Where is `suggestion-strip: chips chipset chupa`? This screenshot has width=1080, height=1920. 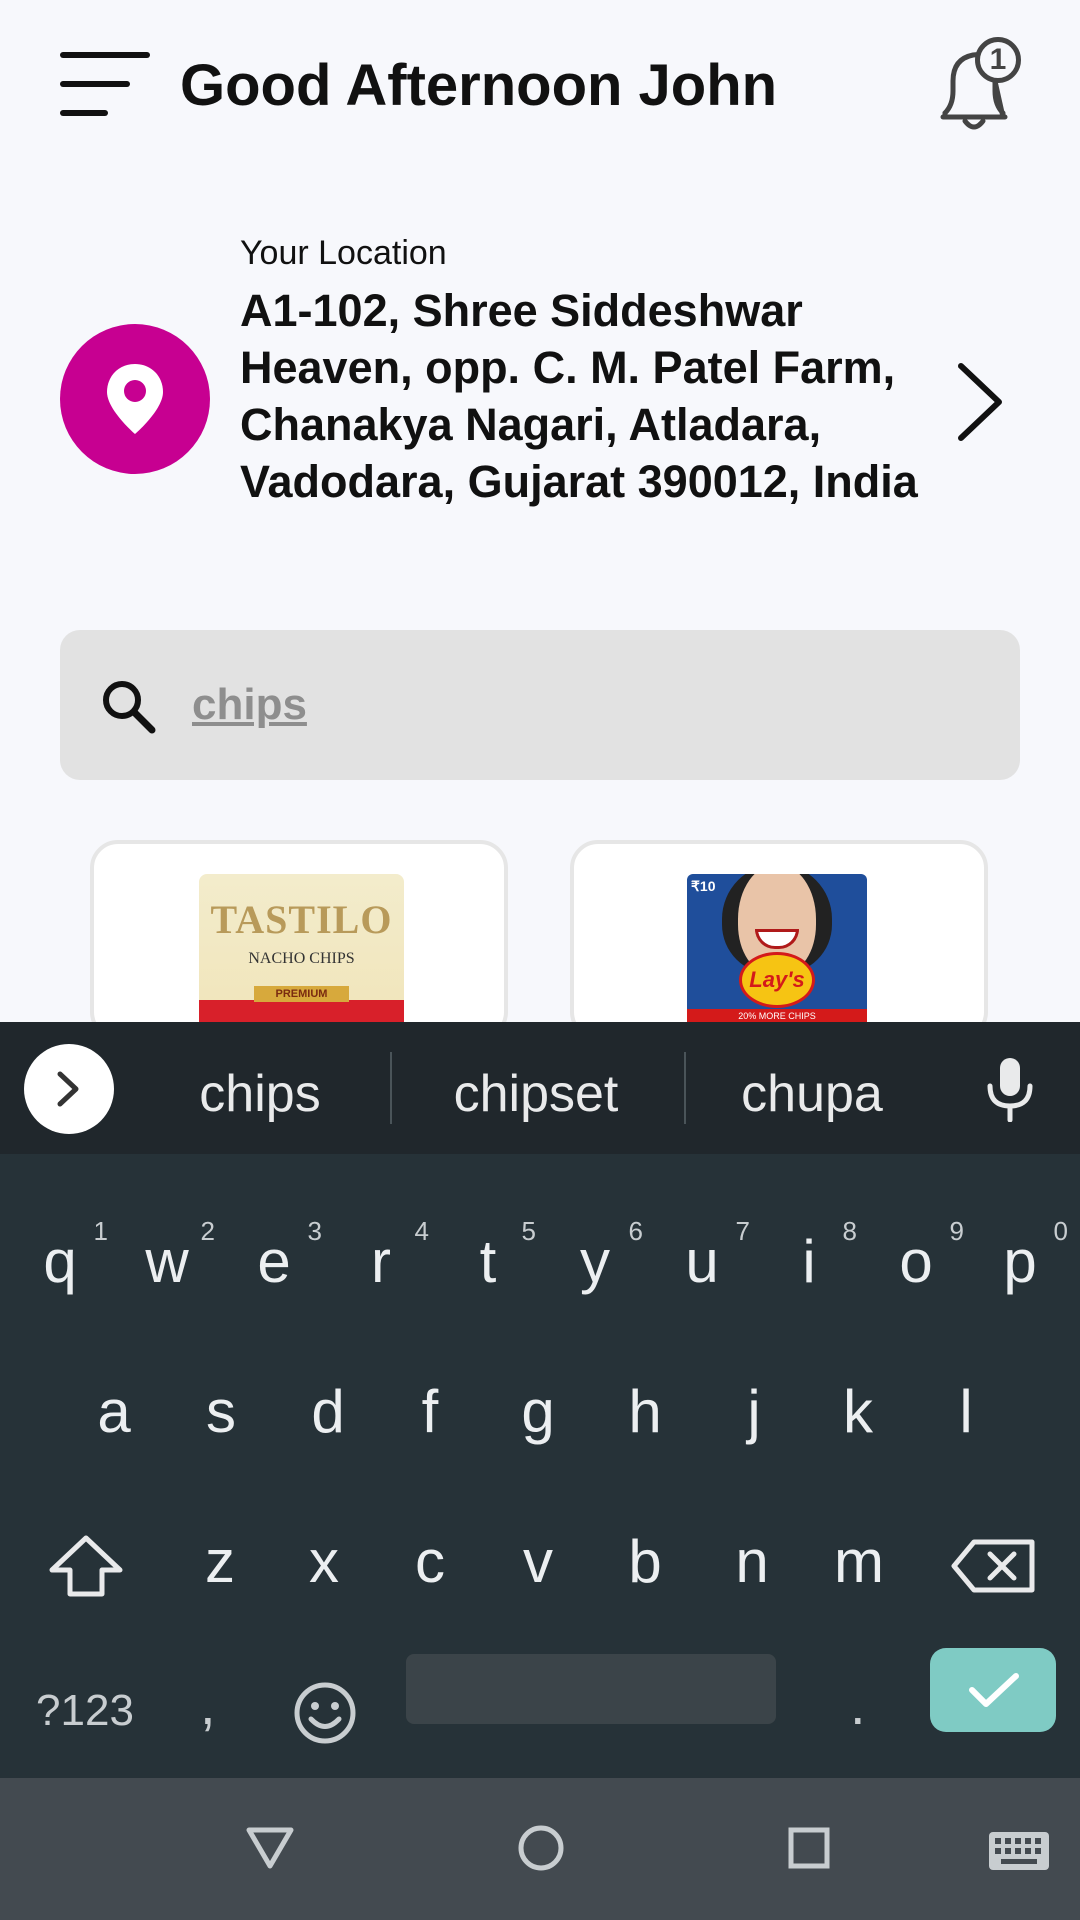 suggestion-strip: chips chipset chupa is located at coordinates (540, 1088).